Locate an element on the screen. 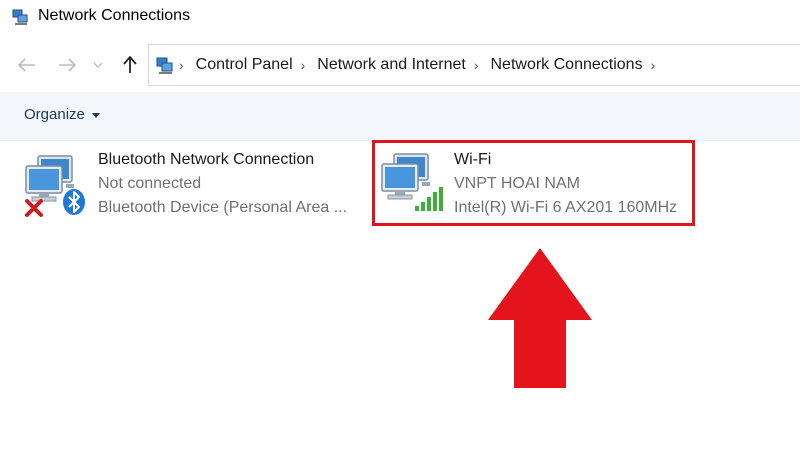  breadcrumb-network-connections: Network Connections is located at coordinates (567, 65).